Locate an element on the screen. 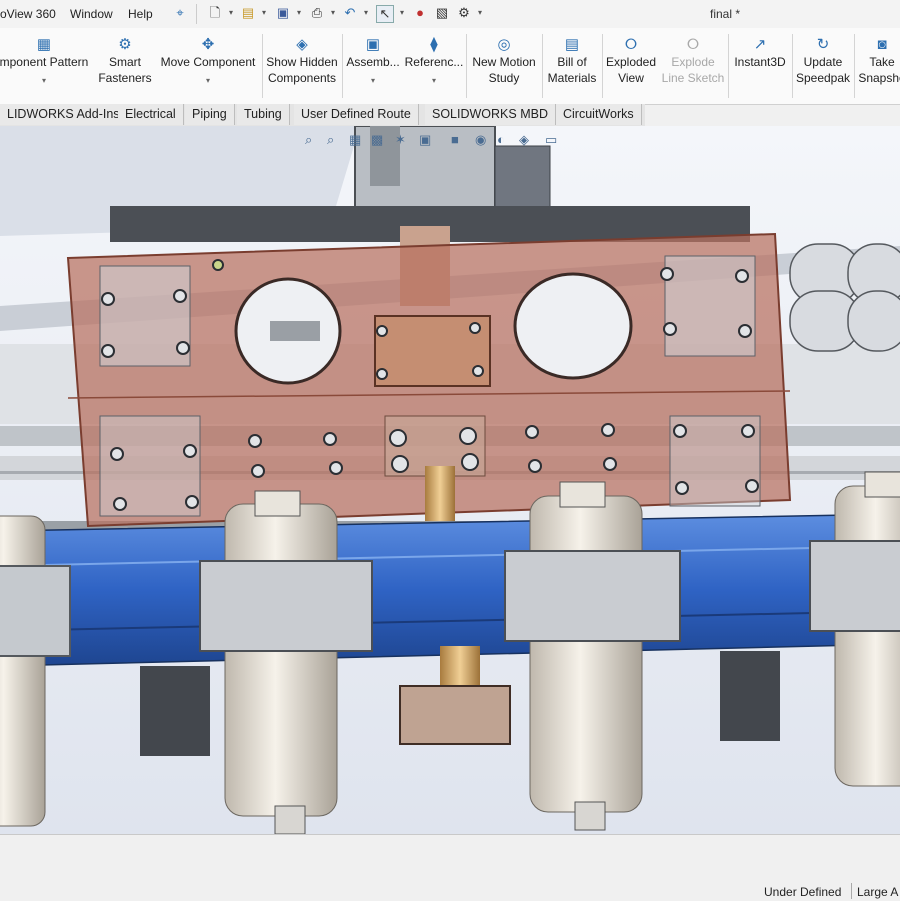 This screenshot has width=900, height=901. view-settings-icon: ▭ is located at coordinates (551, 140).